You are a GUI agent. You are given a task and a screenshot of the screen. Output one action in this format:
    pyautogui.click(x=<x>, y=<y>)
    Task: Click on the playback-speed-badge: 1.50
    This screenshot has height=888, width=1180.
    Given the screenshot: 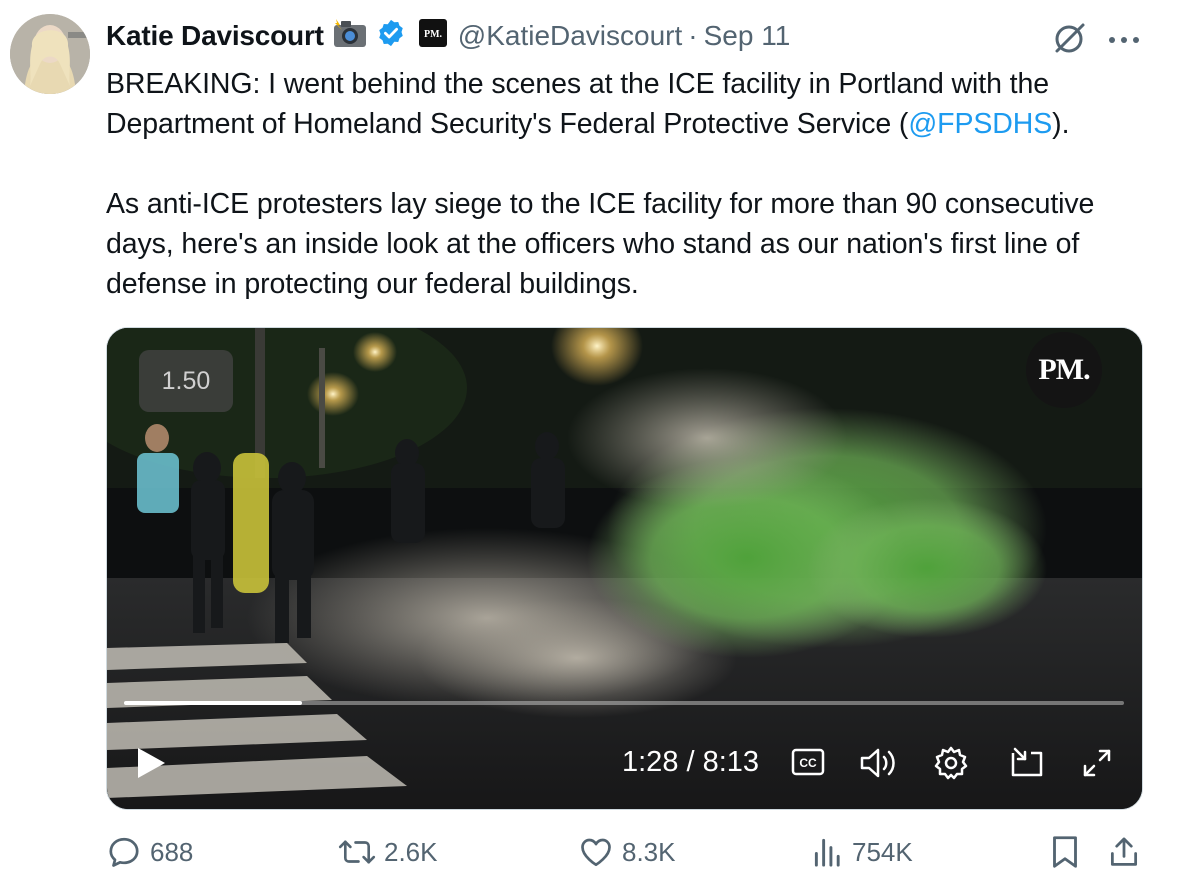 What is the action you would take?
    pyautogui.click(x=186, y=381)
    